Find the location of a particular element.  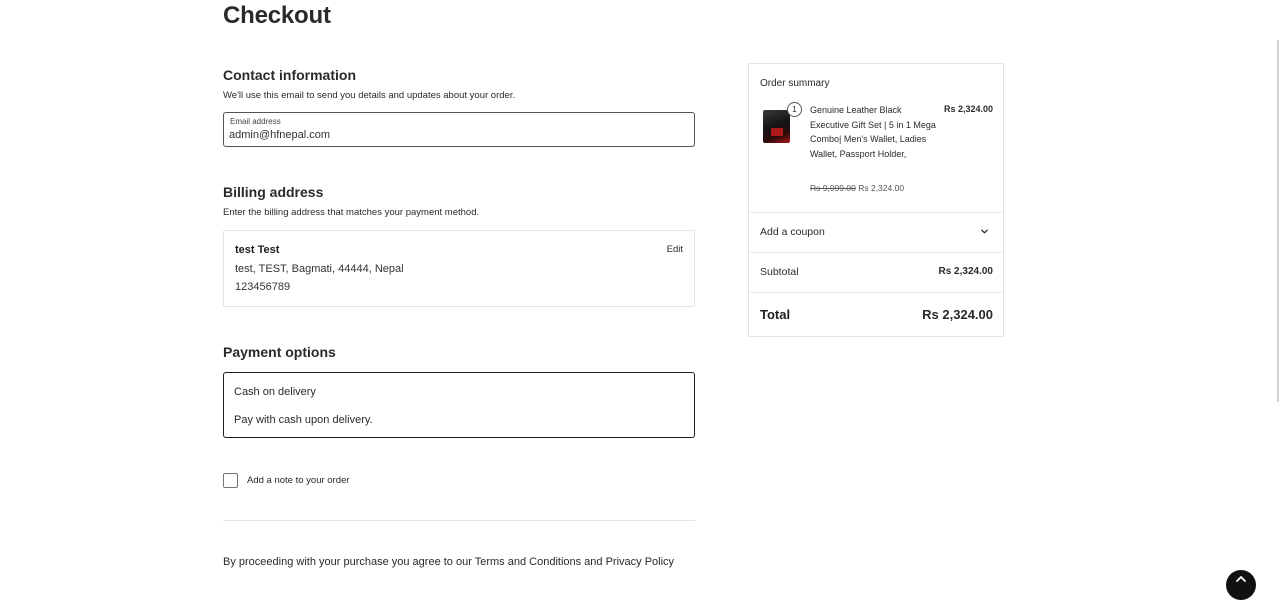

email-field-value: admin@hfnepal.com is located at coordinates (279, 135).